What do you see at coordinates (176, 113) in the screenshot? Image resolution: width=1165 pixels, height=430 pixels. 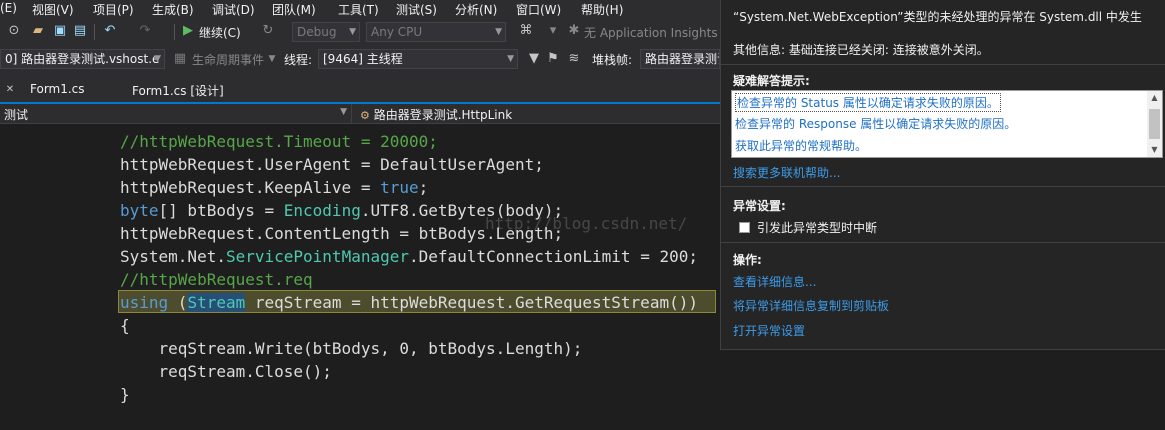 I see `type-select: 测试 ▼` at bounding box center [176, 113].